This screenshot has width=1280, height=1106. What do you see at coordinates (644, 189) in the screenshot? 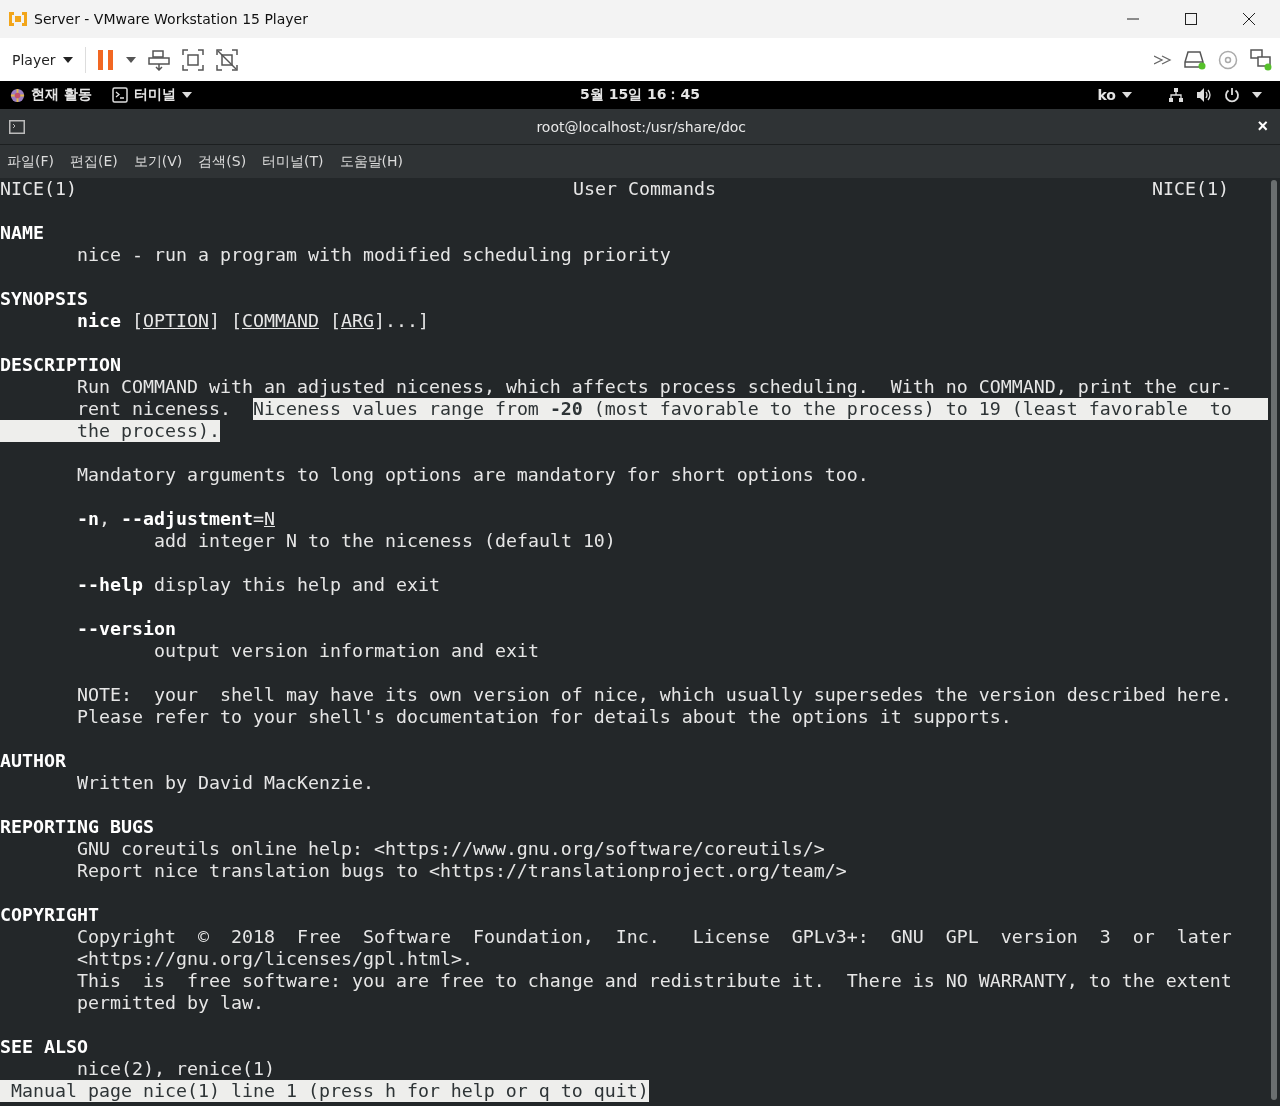
I see `man-header-text: User Commands` at bounding box center [644, 189].